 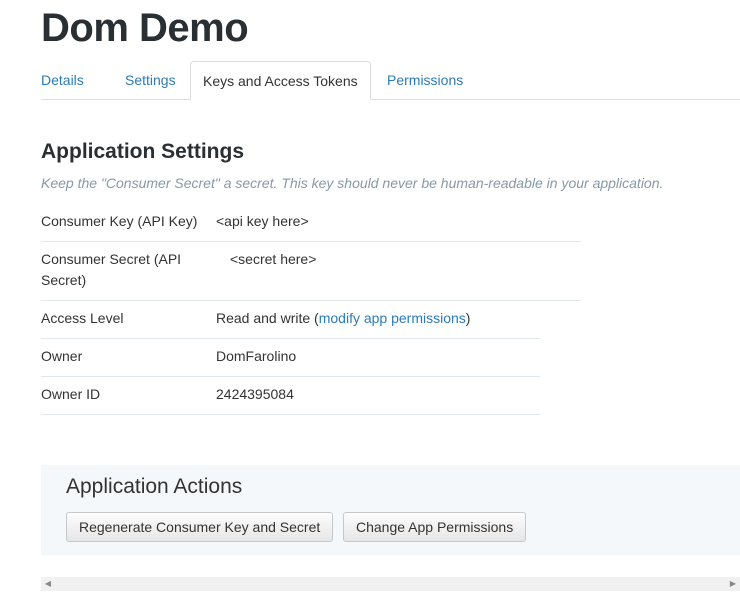 I want to click on row-label: Owner, so click(x=62, y=356).